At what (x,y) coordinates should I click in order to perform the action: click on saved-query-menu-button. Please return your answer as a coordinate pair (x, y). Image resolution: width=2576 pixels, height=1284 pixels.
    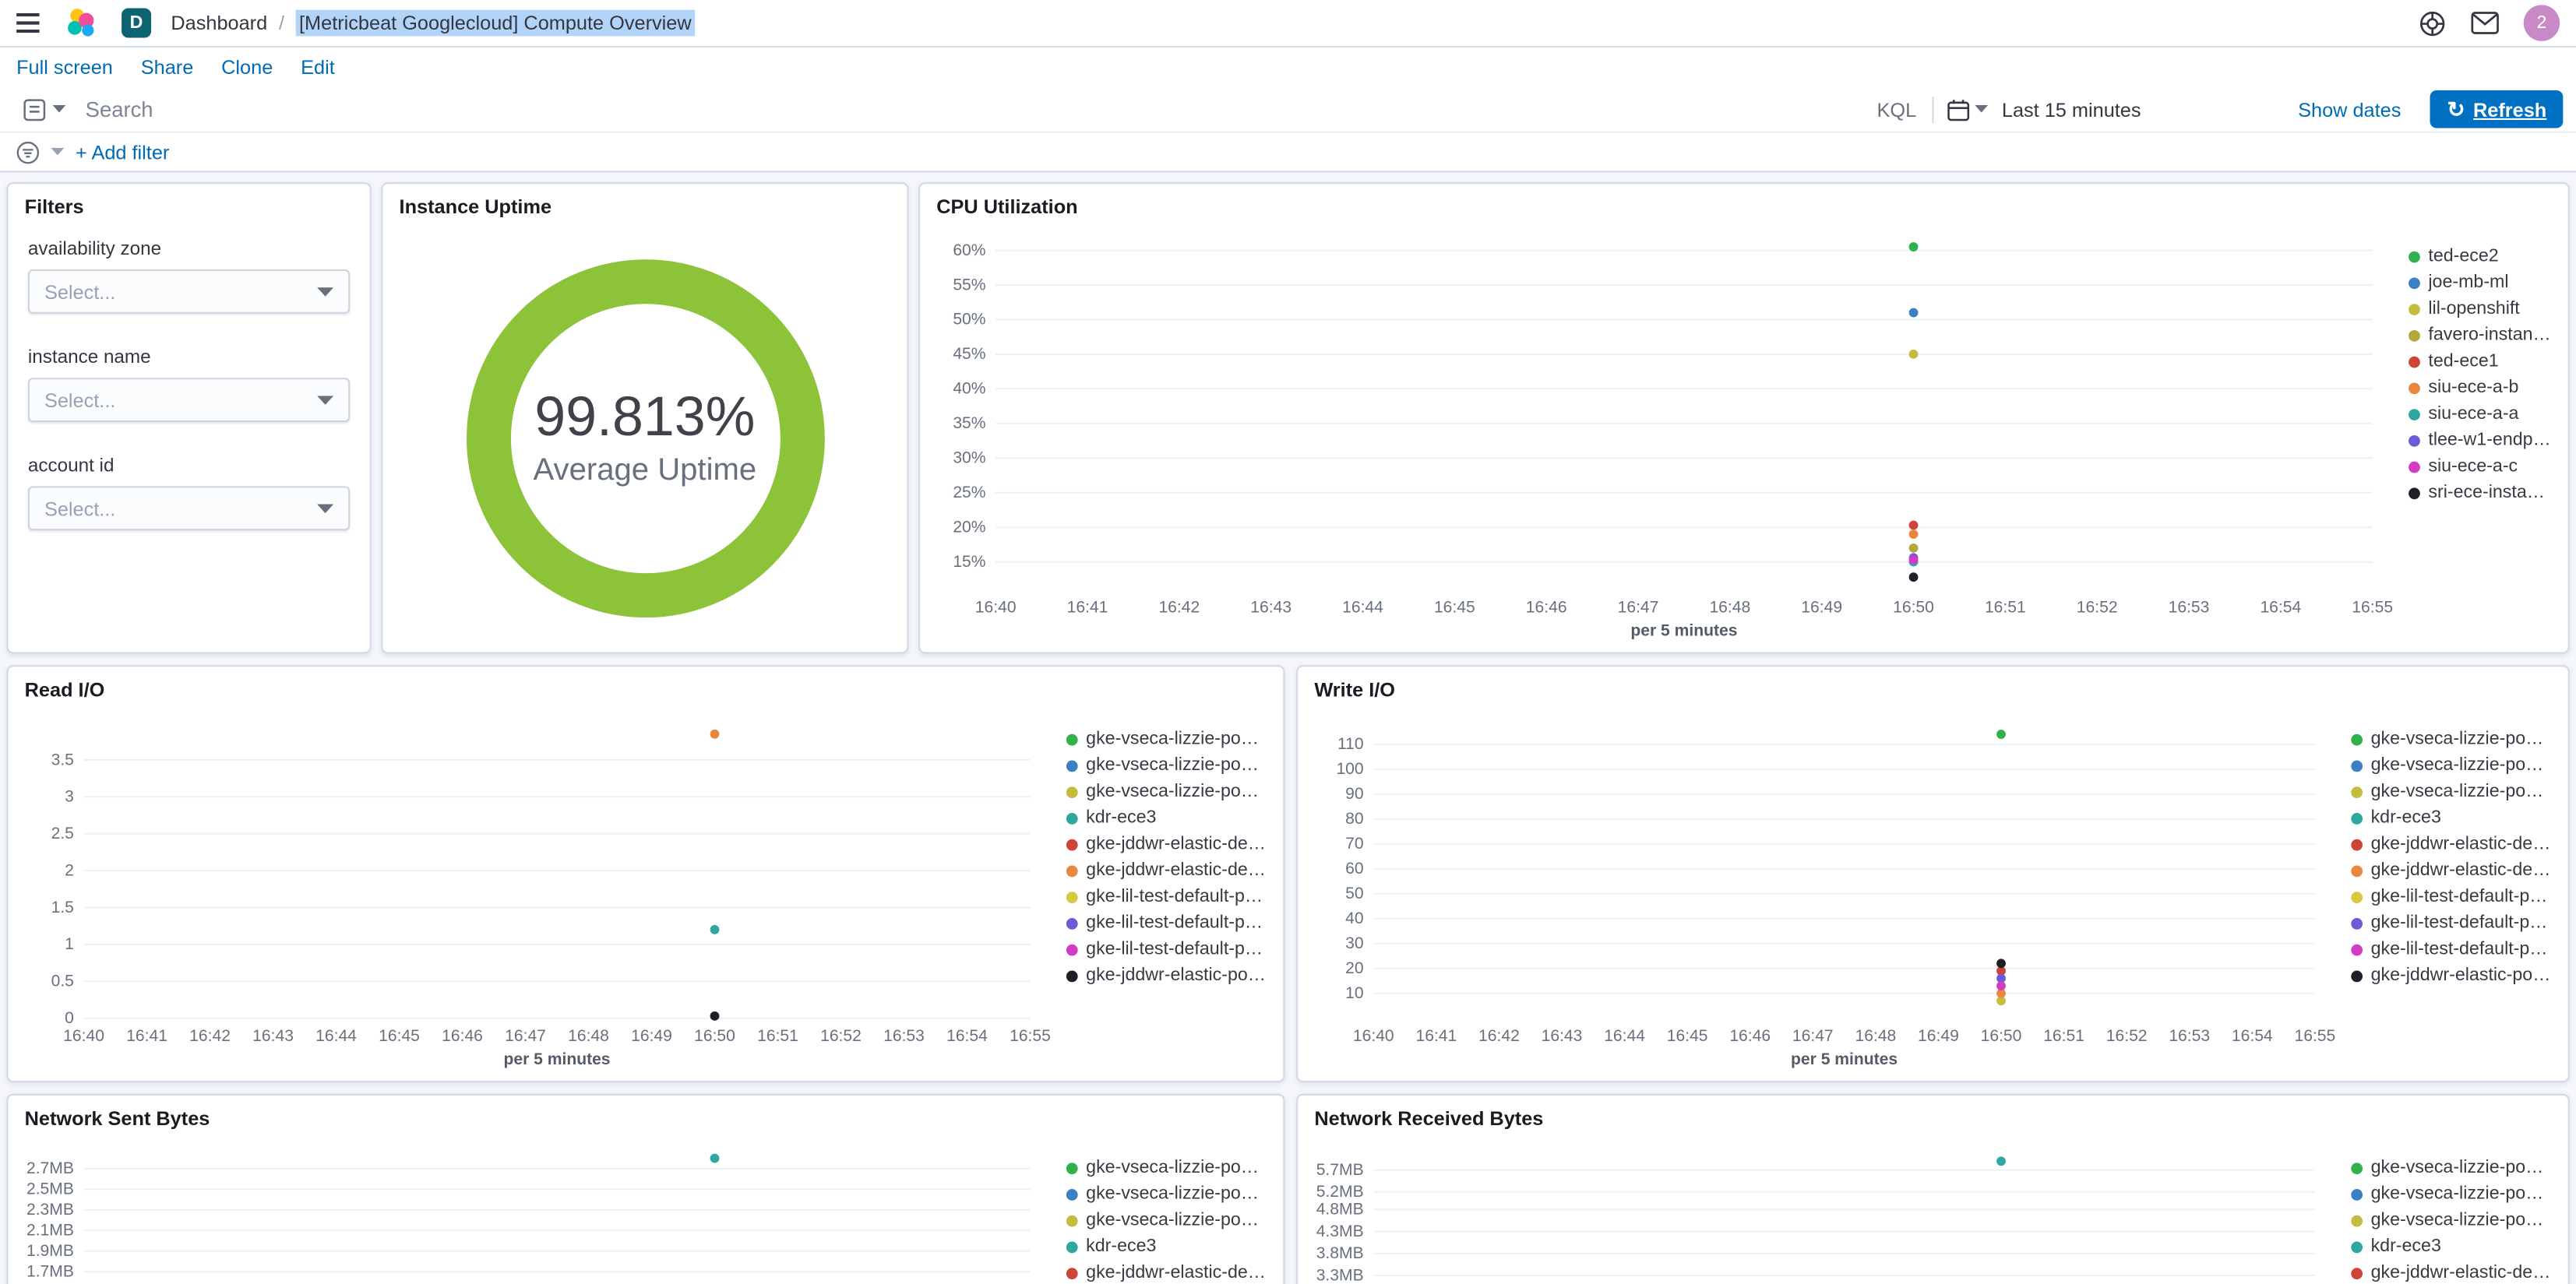
    Looking at the image, I should click on (44, 109).